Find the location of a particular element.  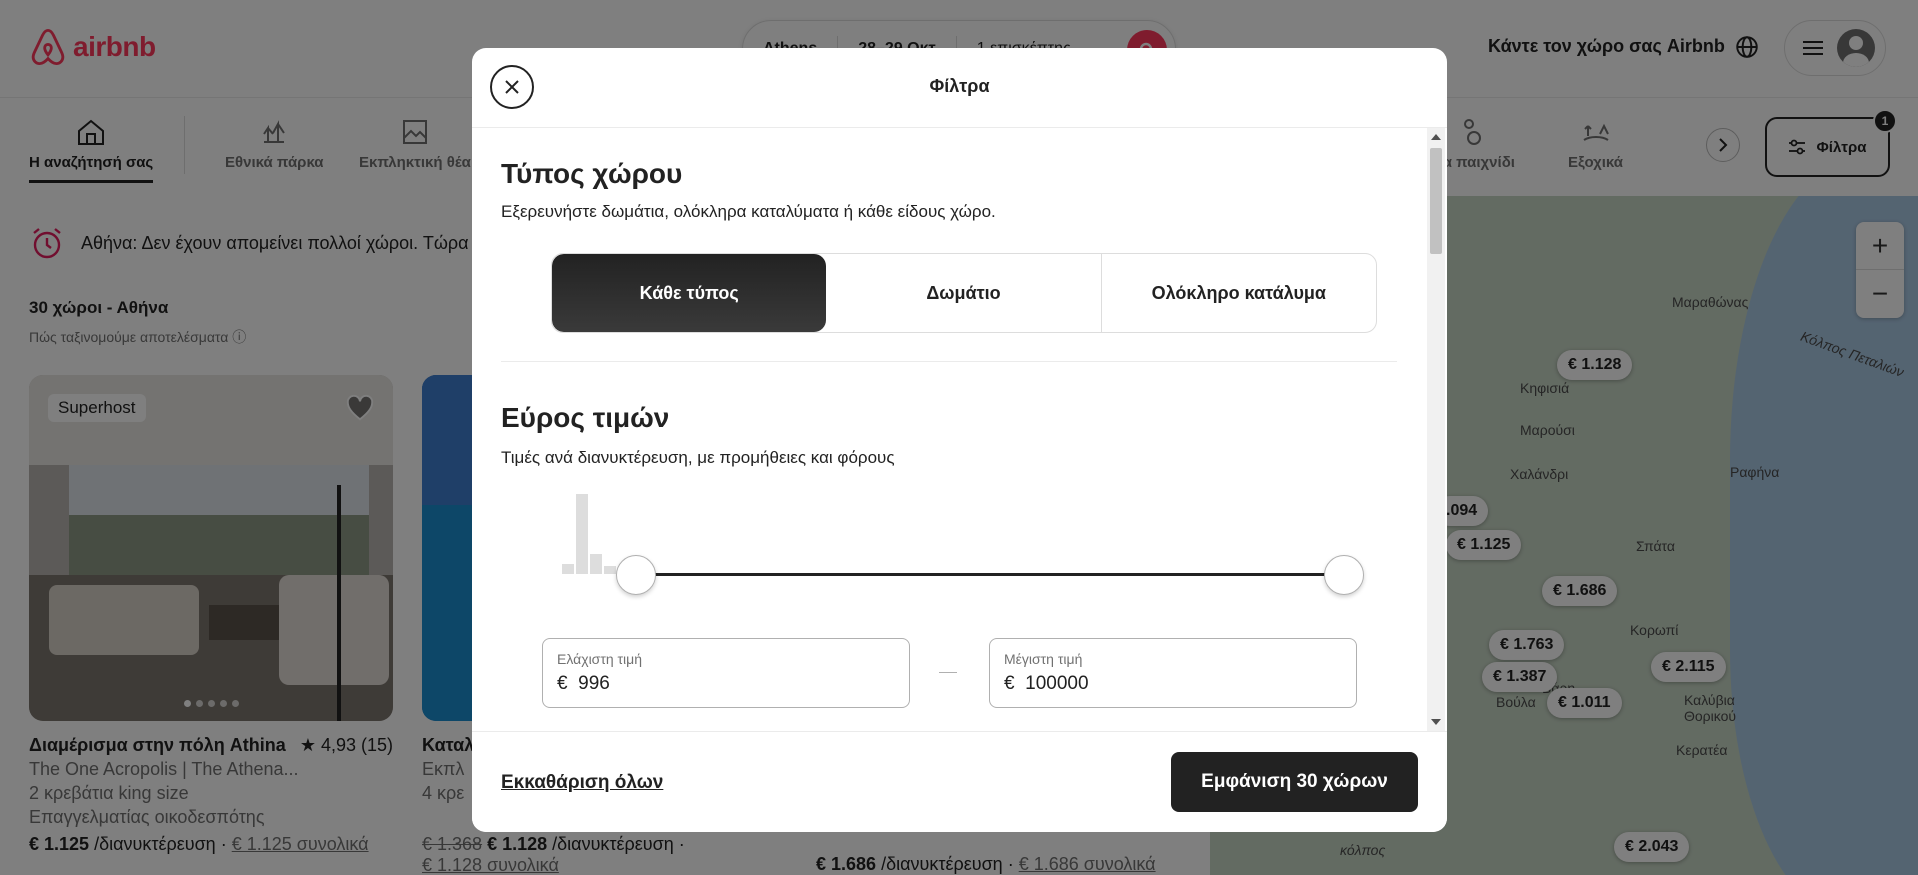

min-price-label: Ελάχιστη τιμή is located at coordinates (600, 659).